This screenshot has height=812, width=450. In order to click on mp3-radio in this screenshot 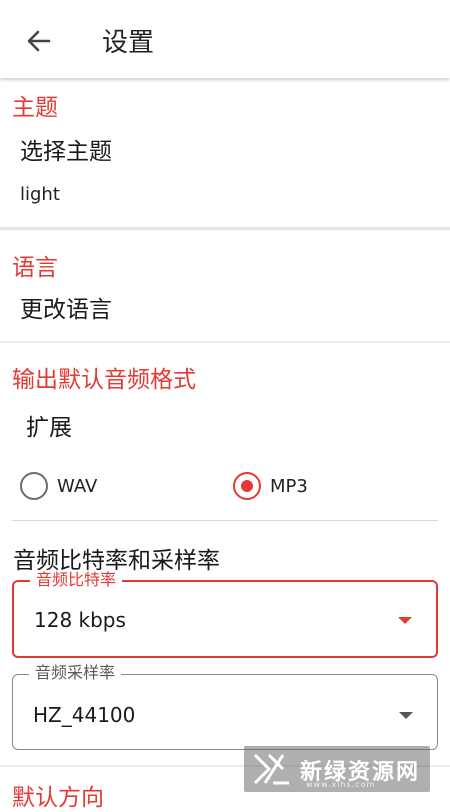, I will do `click(247, 486)`.